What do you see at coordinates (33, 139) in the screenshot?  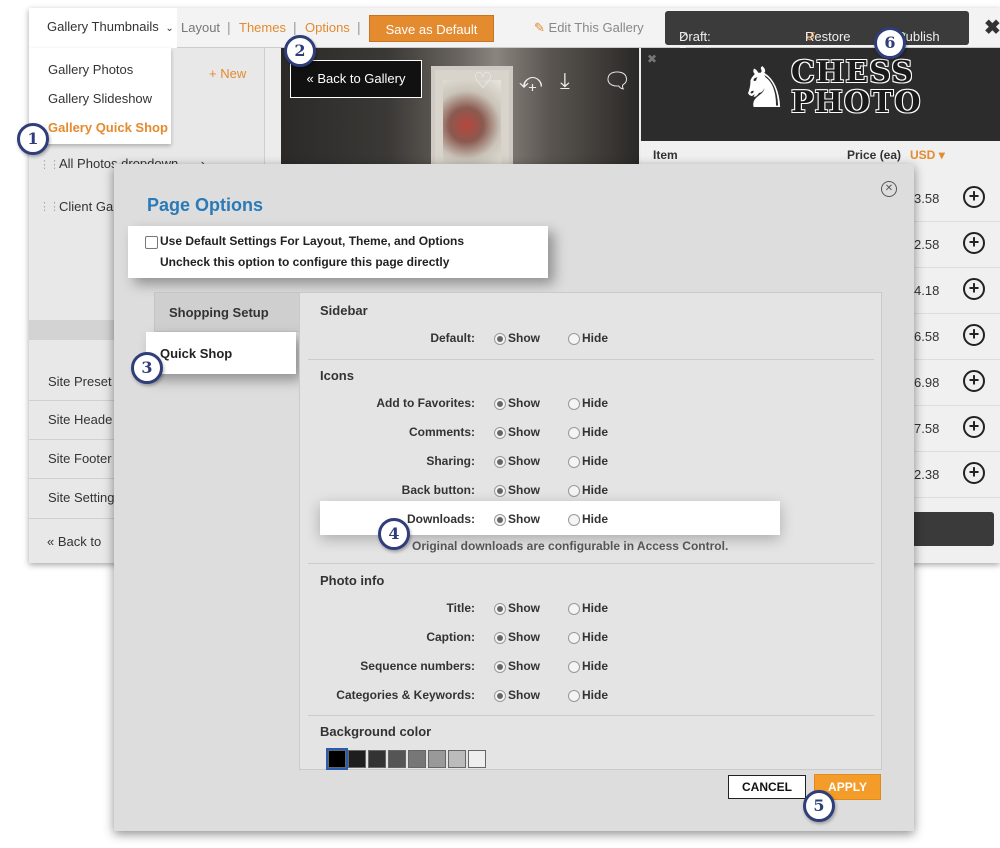 I see `callout-badge: 1` at bounding box center [33, 139].